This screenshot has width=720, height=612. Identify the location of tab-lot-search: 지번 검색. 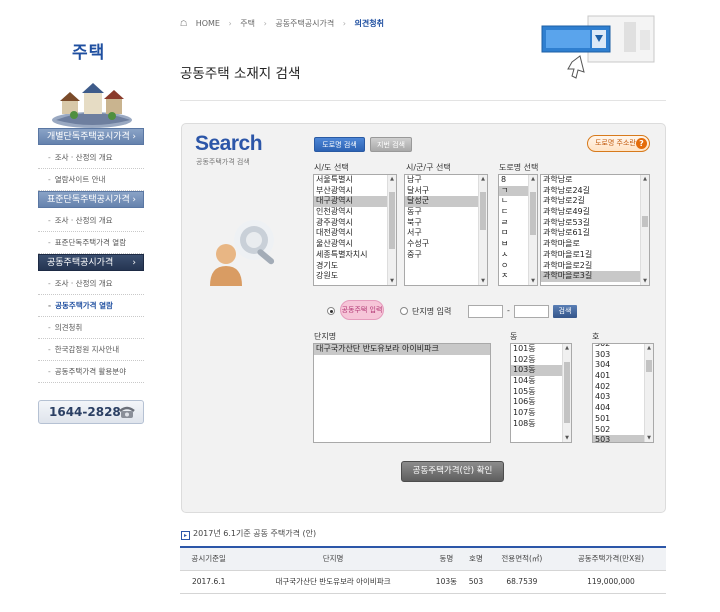
(391, 144).